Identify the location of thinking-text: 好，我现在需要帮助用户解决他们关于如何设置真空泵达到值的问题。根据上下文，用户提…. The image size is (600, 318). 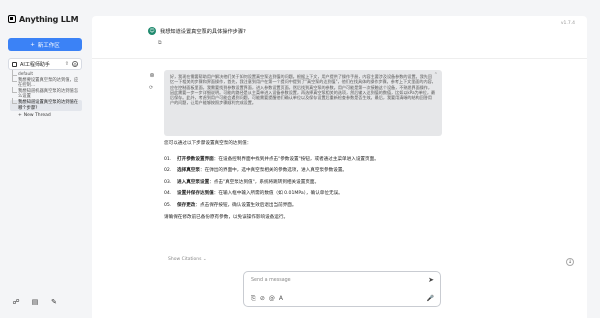
(303, 90).